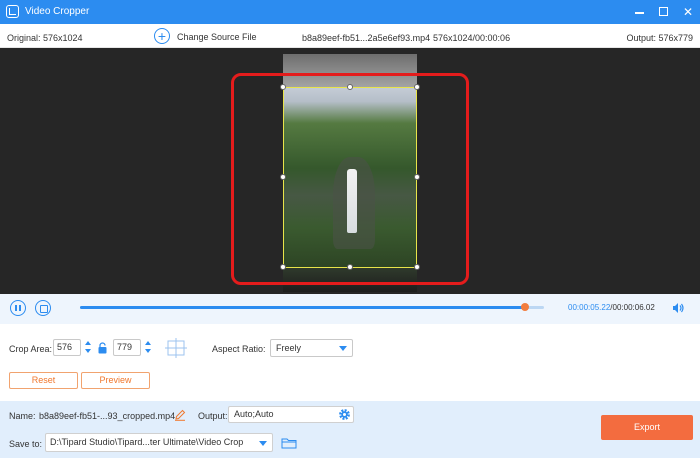 This screenshot has height=458, width=700. I want to click on output-resolution: Output: 576x779, so click(659, 38).